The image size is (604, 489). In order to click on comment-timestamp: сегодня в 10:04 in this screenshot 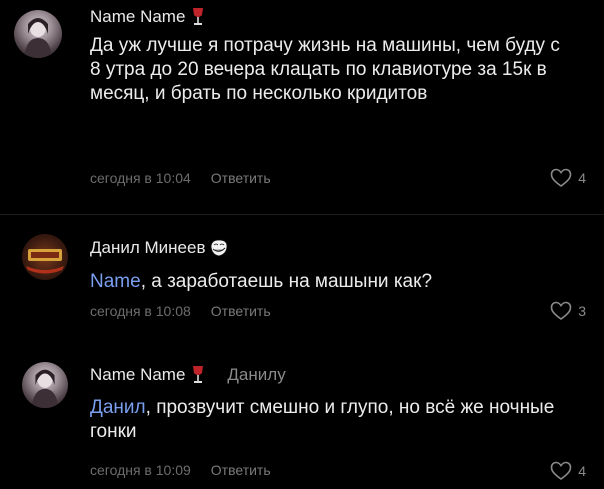, I will do `click(140, 178)`.